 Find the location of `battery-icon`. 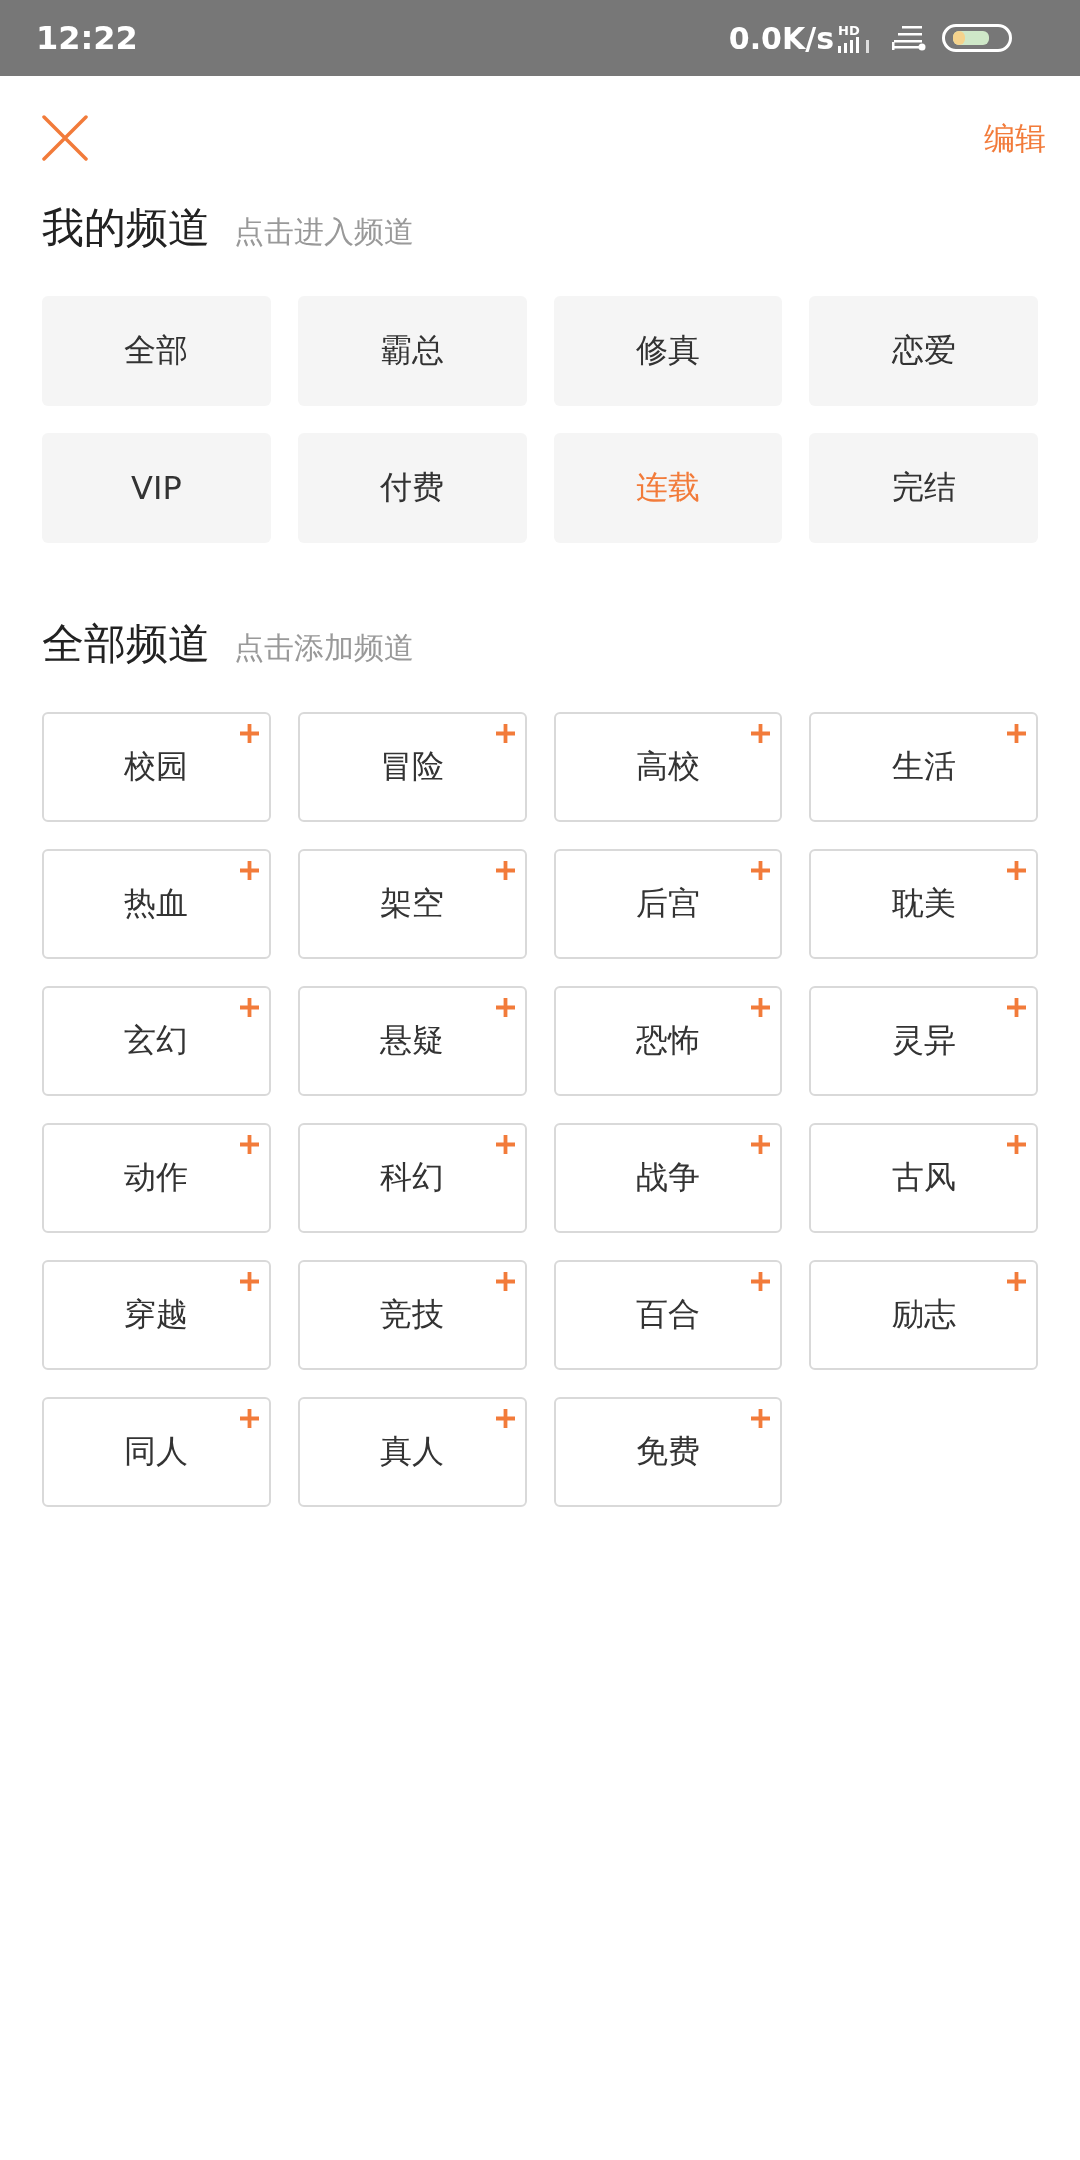

battery-icon is located at coordinates (977, 38).